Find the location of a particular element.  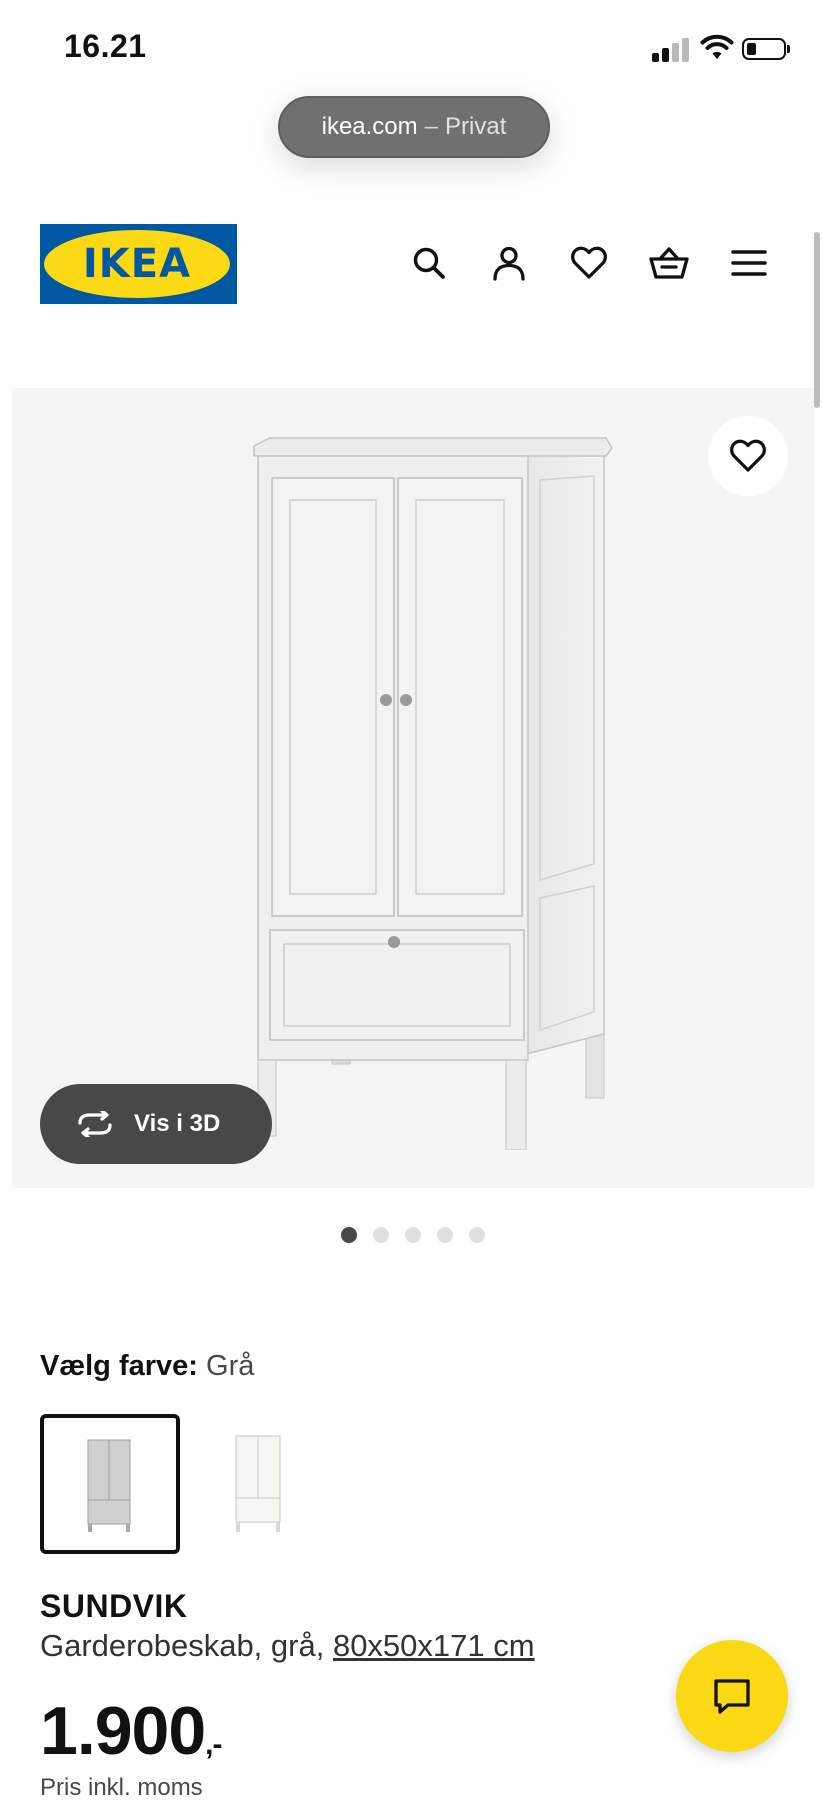

color-label: Vælg farve: is located at coordinates (119, 1366).